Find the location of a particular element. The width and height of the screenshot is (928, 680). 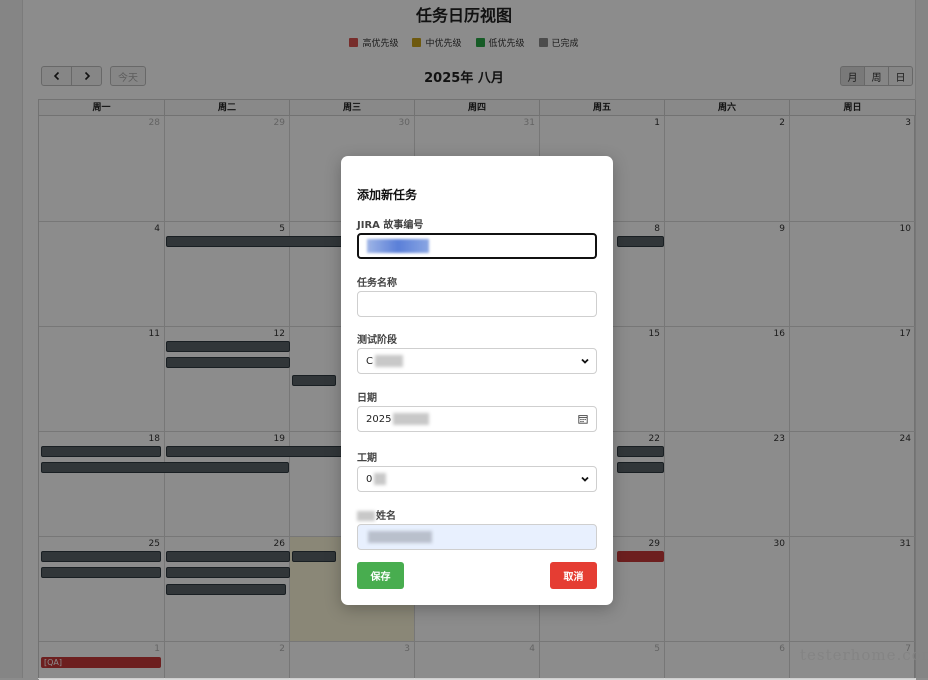

workdays-label: 工期 is located at coordinates (367, 458).